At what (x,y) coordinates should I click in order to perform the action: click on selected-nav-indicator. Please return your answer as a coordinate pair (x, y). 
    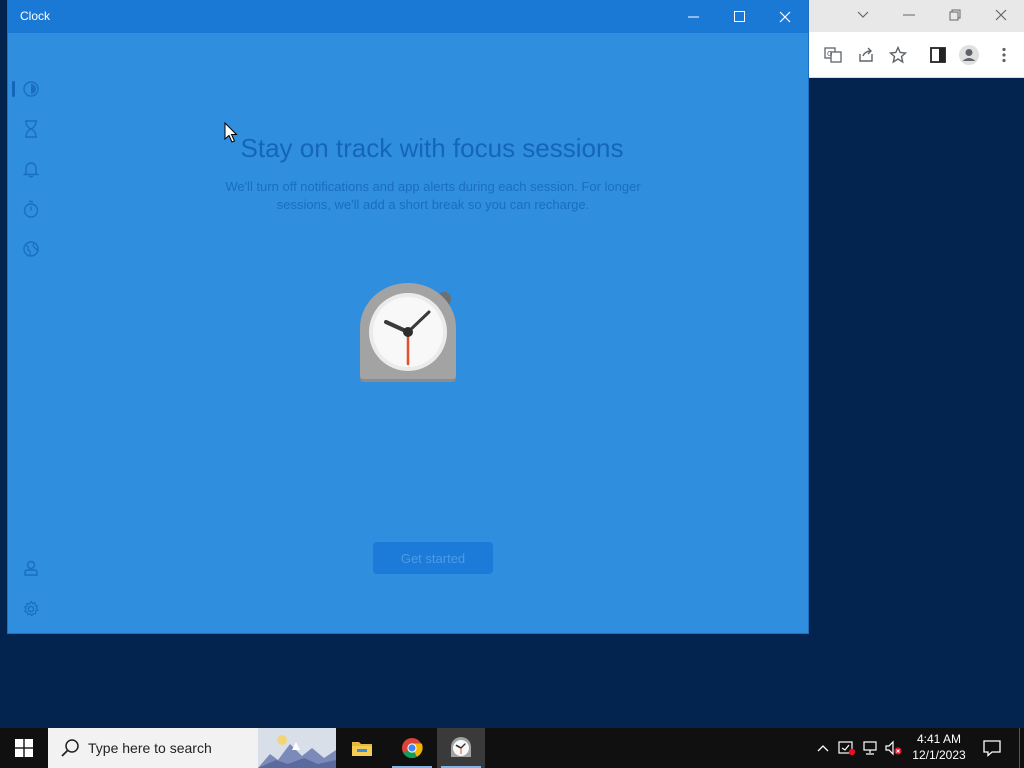
    Looking at the image, I should click on (13, 89).